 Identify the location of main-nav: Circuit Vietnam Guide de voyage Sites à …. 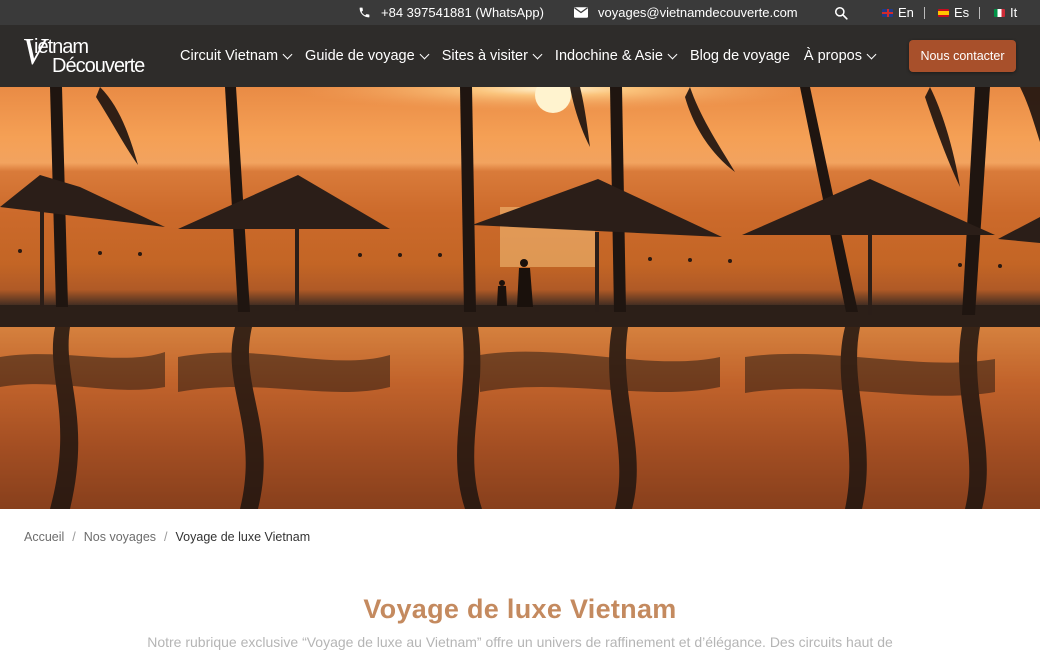
(528, 56).